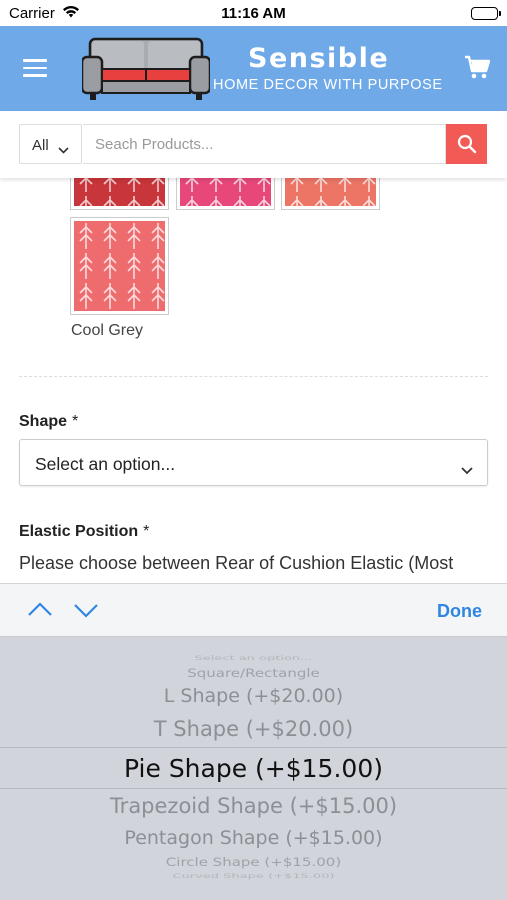 The height and width of the screenshot is (900, 507). I want to click on section-divider, so click(253, 376).